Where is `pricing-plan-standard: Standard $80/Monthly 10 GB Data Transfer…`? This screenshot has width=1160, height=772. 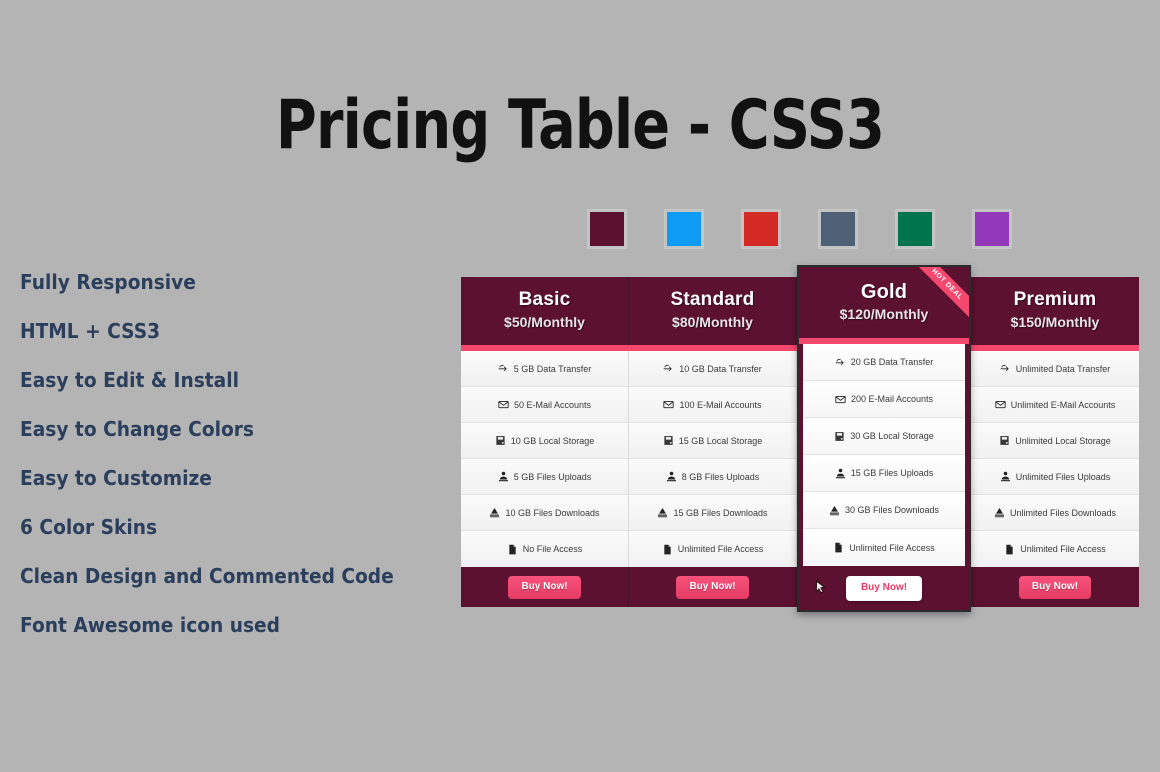 pricing-plan-standard: Standard $80/Monthly 10 GB Data Transfer… is located at coordinates (713, 442).